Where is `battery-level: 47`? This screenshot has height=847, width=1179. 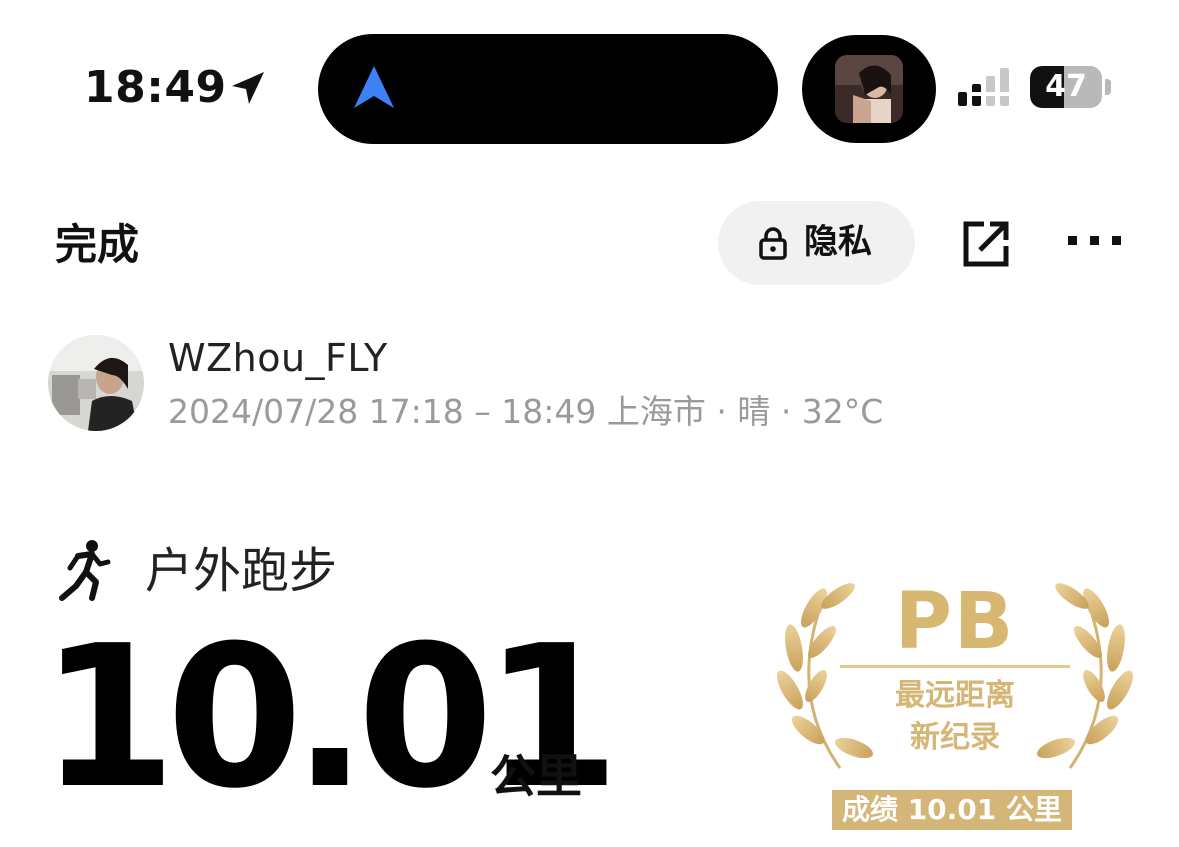
battery-level: 47 is located at coordinates (1066, 86).